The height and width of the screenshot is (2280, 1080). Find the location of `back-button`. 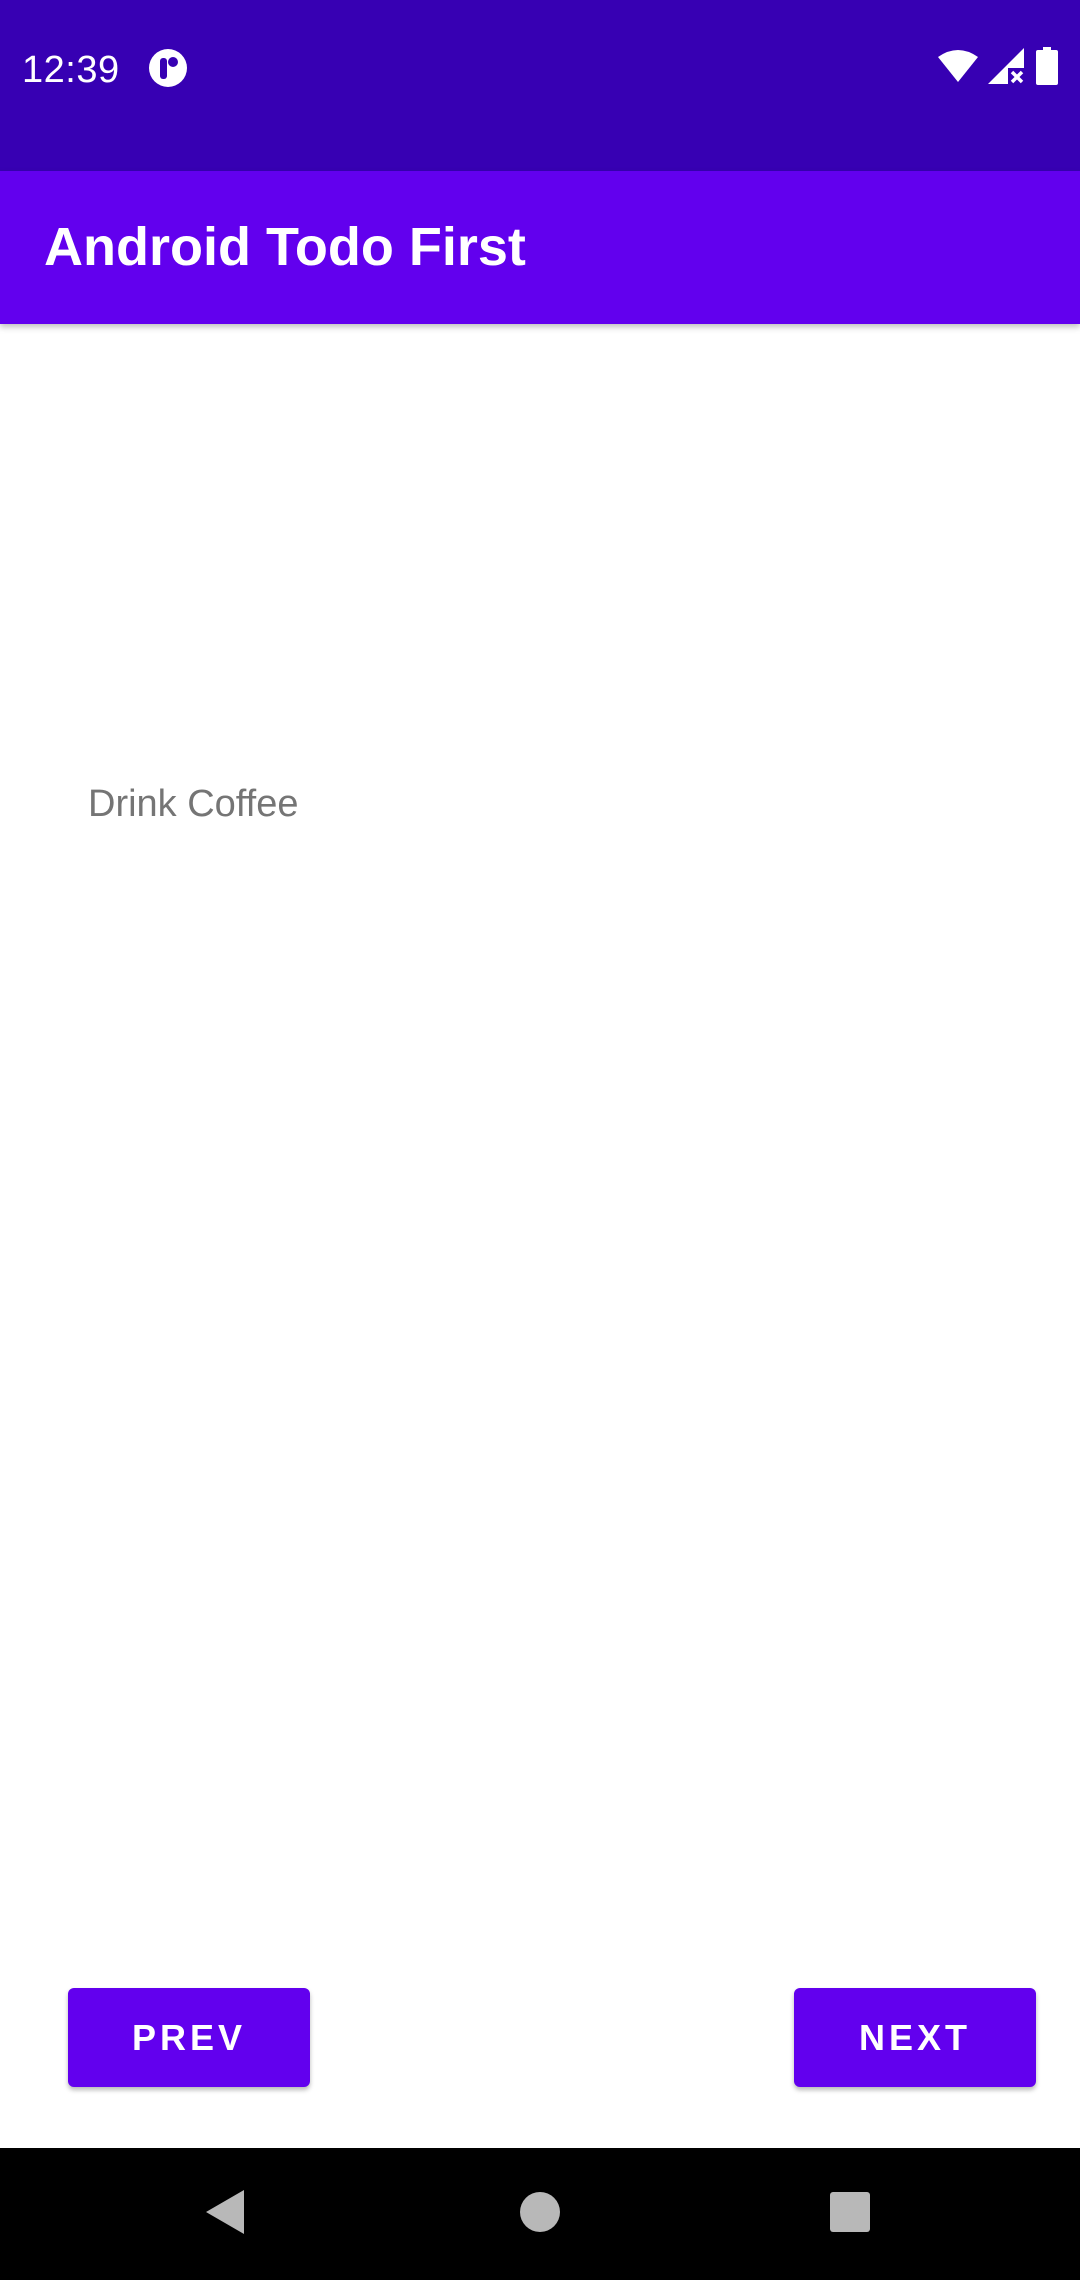

back-button is located at coordinates (226, 2214).